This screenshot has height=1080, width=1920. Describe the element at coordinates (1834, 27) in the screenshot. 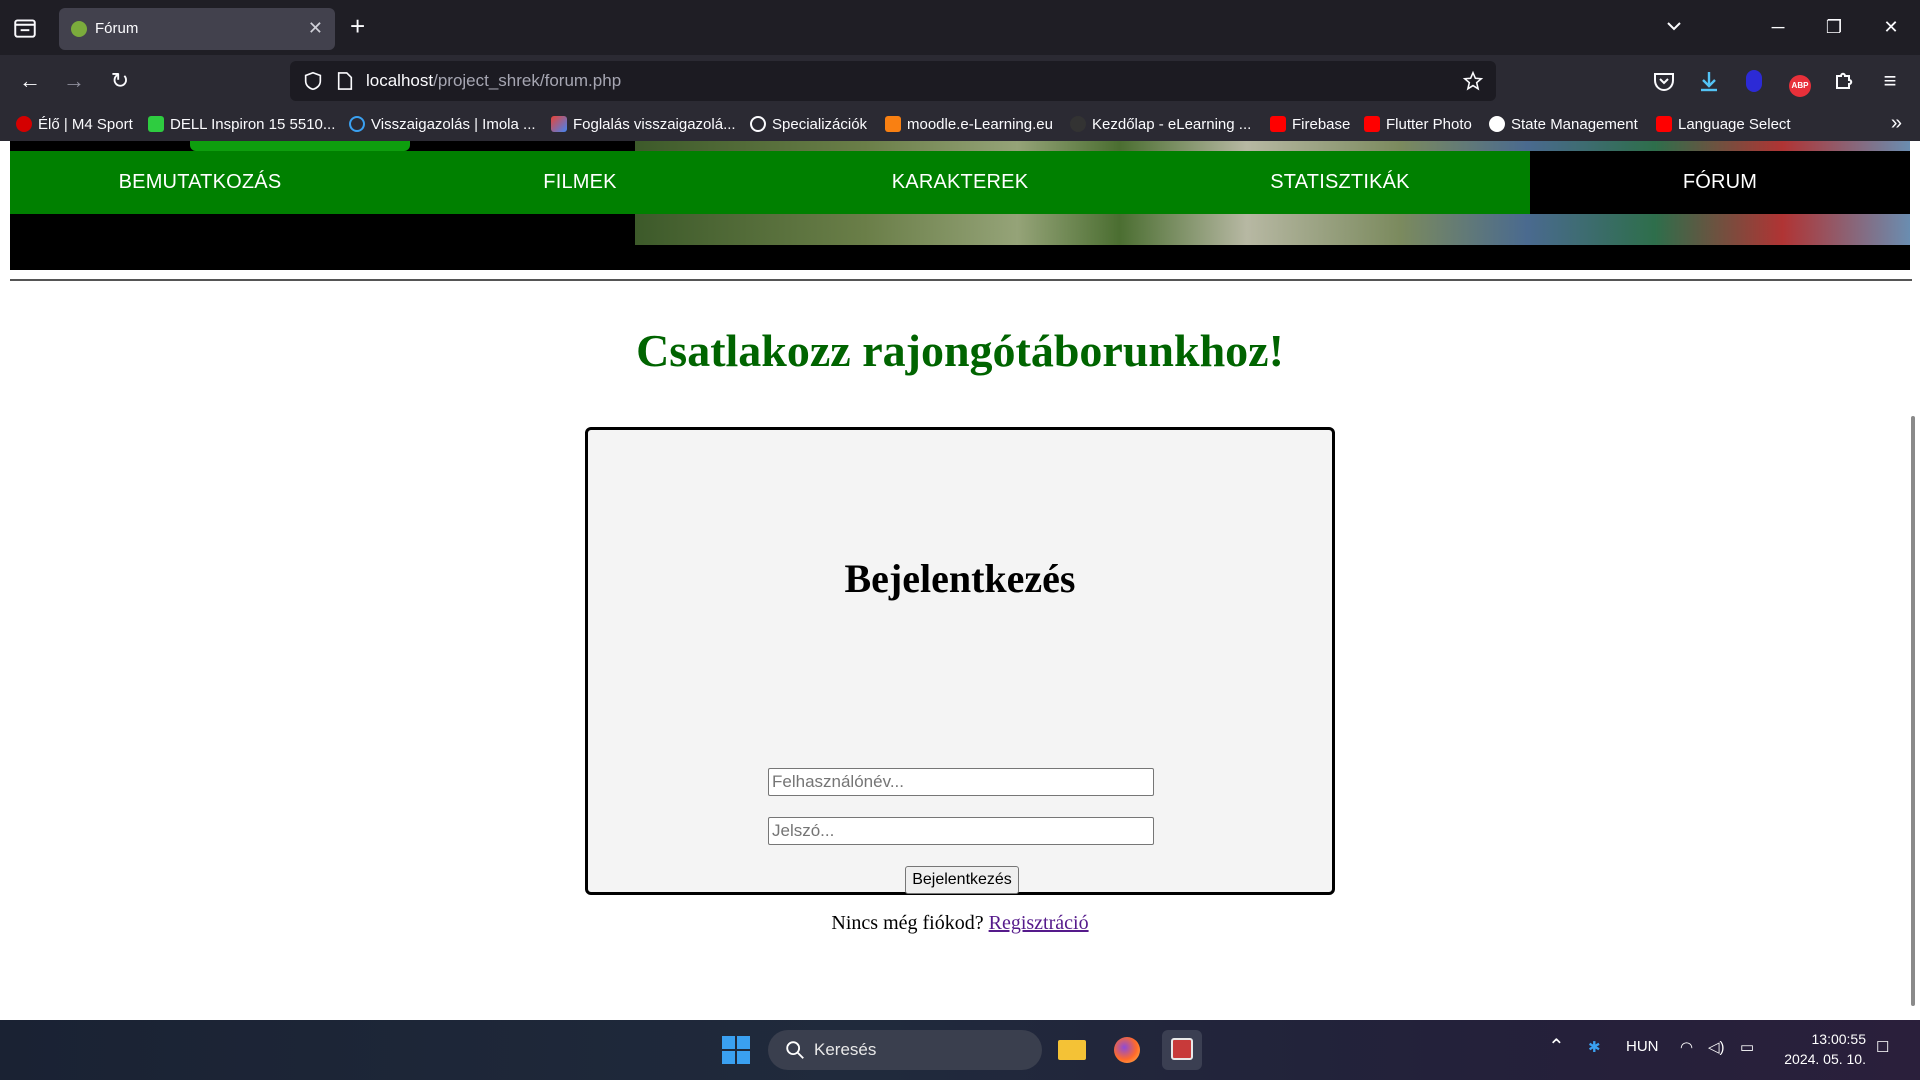

I see `restore-icon: ❐` at that location.